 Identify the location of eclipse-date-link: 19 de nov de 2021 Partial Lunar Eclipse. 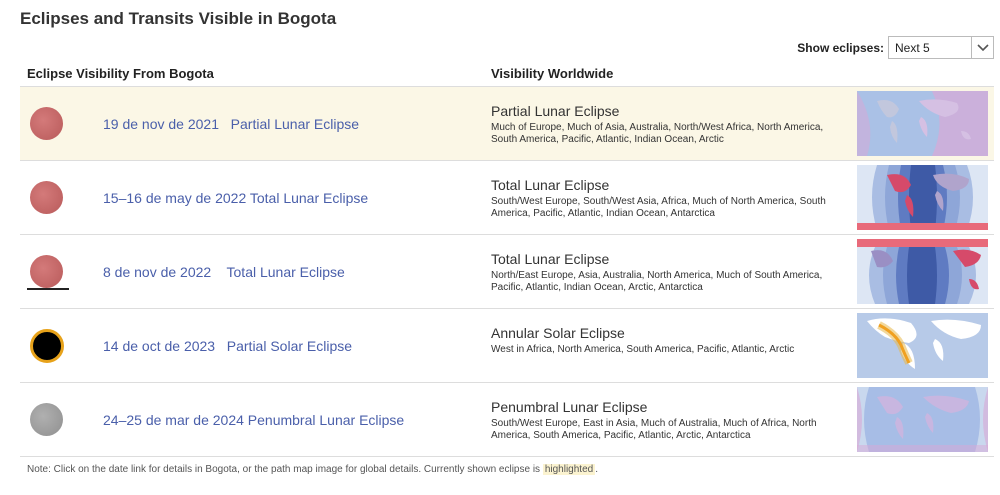
(231, 124).